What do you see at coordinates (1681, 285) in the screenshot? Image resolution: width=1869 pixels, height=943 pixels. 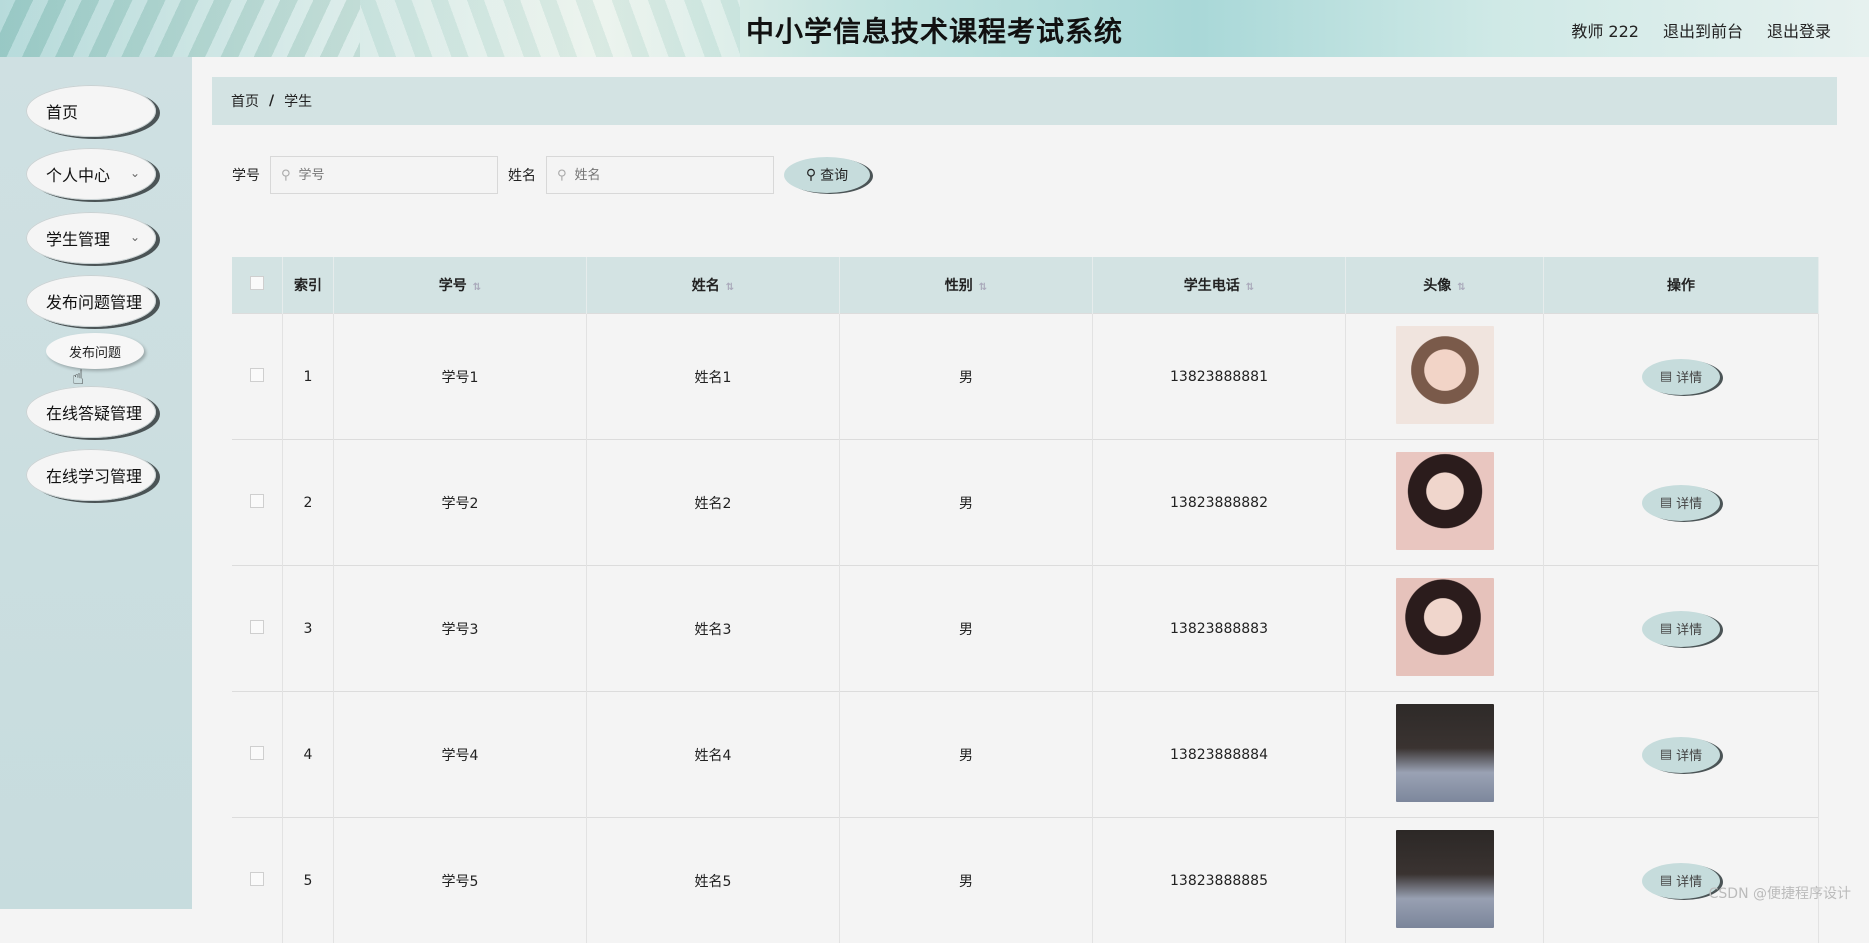 I see `header-actions: 操作` at bounding box center [1681, 285].